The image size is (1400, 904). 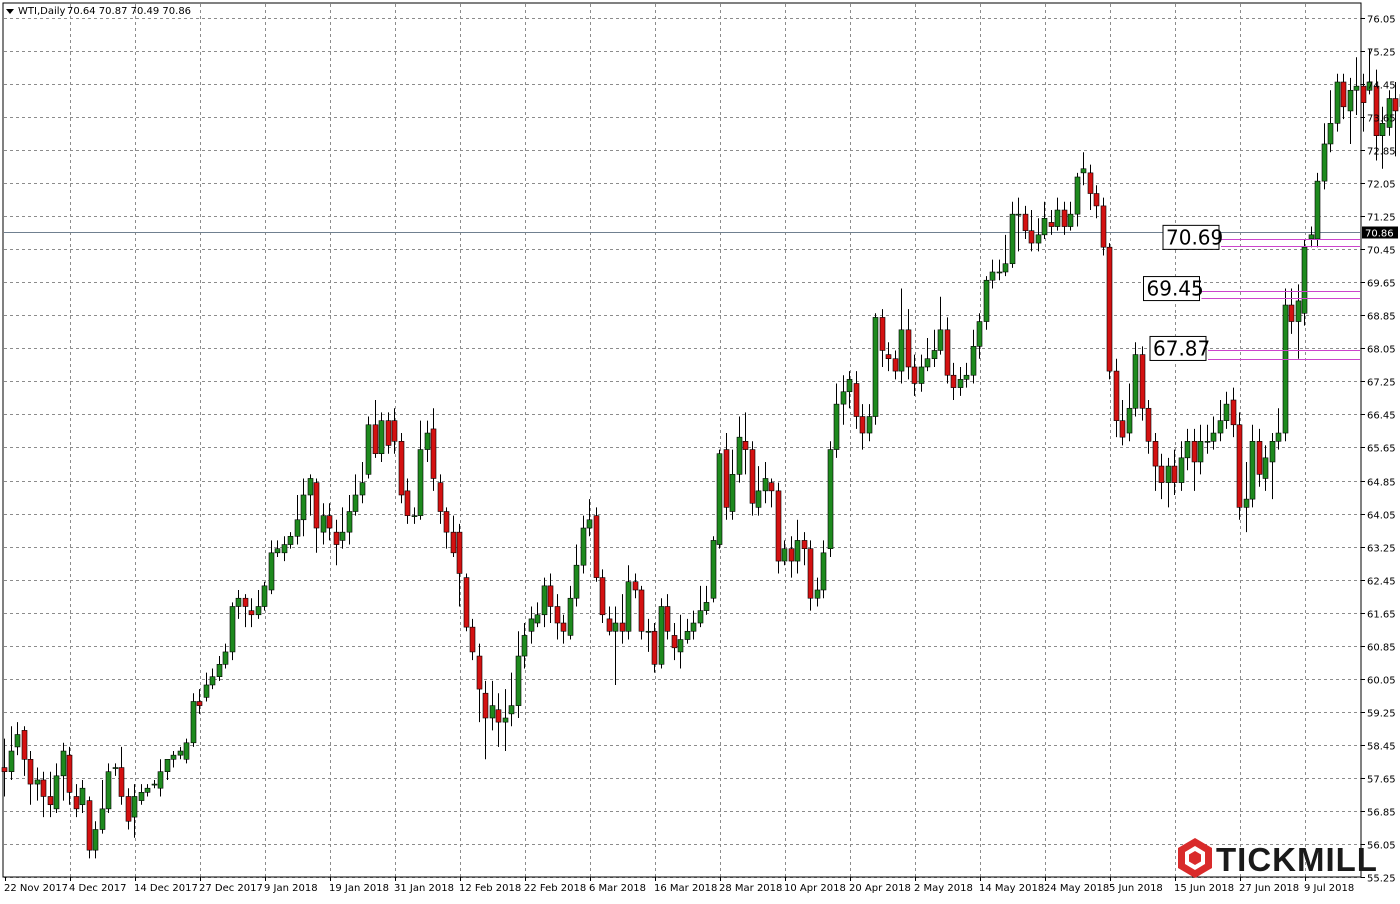 I want to click on x-tick-label: 27 Dec 2017, so click(x=231, y=888).